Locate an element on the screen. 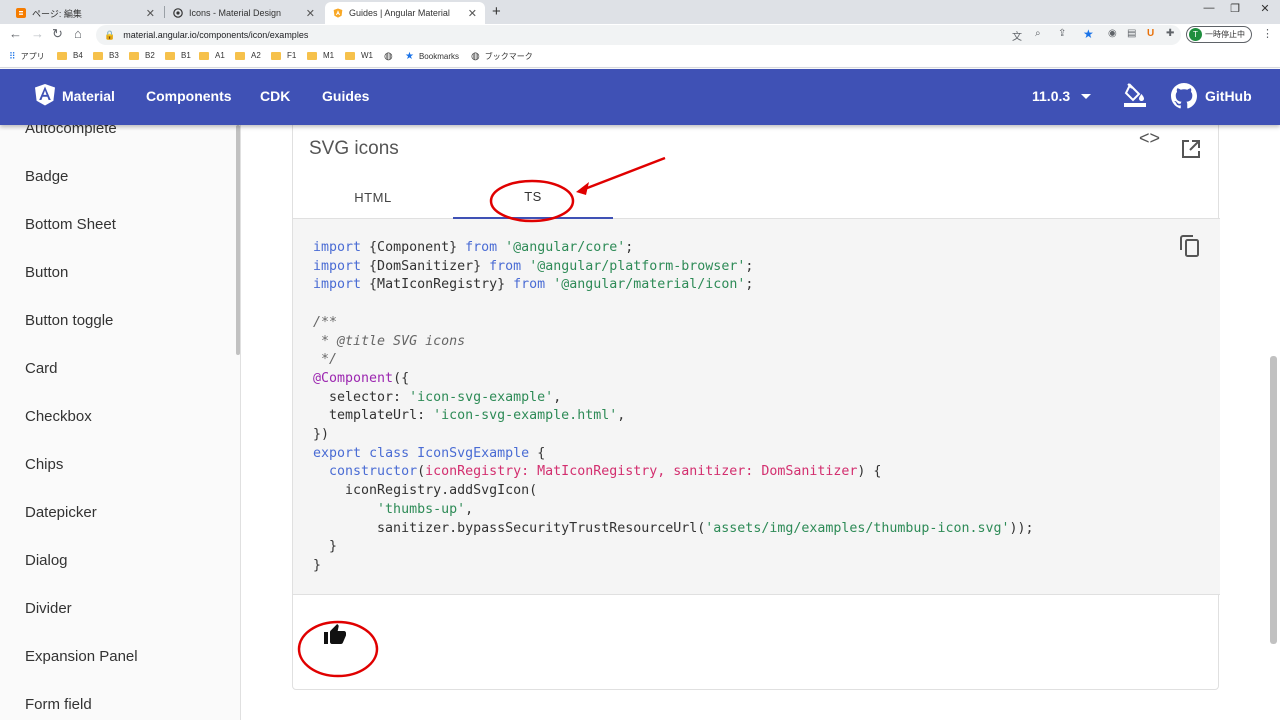 The image size is (1280, 720). bookmark-star-icon: ★ is located at coordinates (1088, 34).